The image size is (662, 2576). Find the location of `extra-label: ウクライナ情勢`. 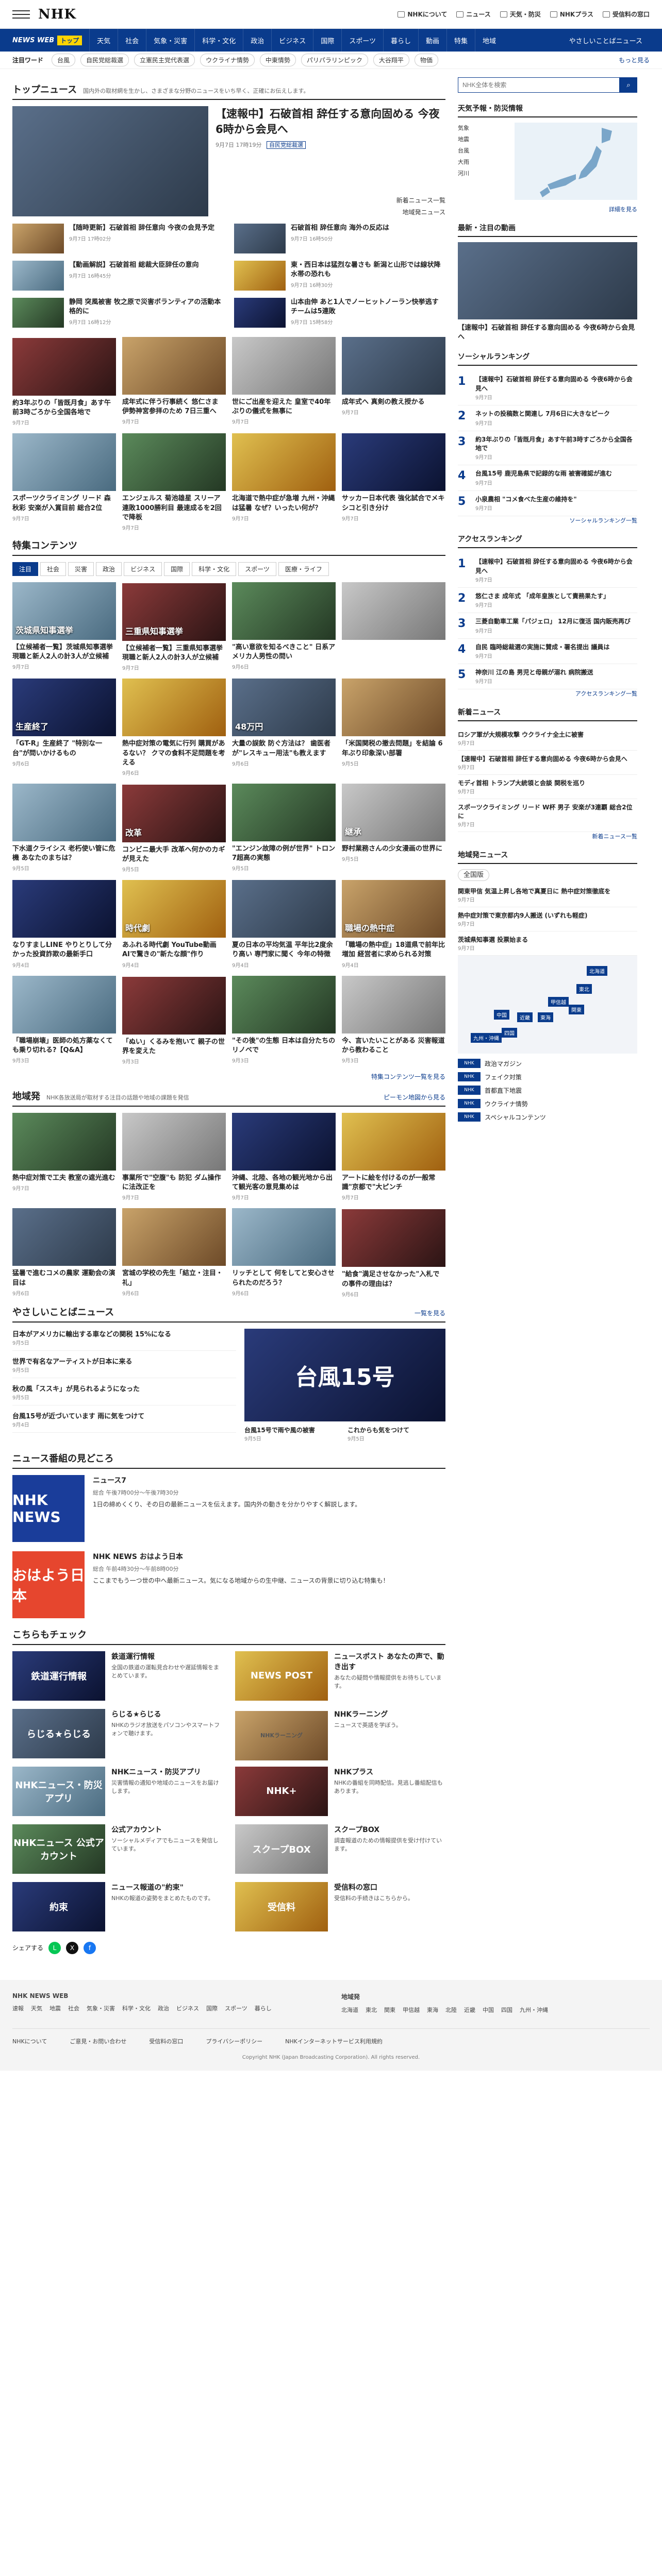

extra-label: ウクライナ情勢 is located at coordinates (506, 1103).